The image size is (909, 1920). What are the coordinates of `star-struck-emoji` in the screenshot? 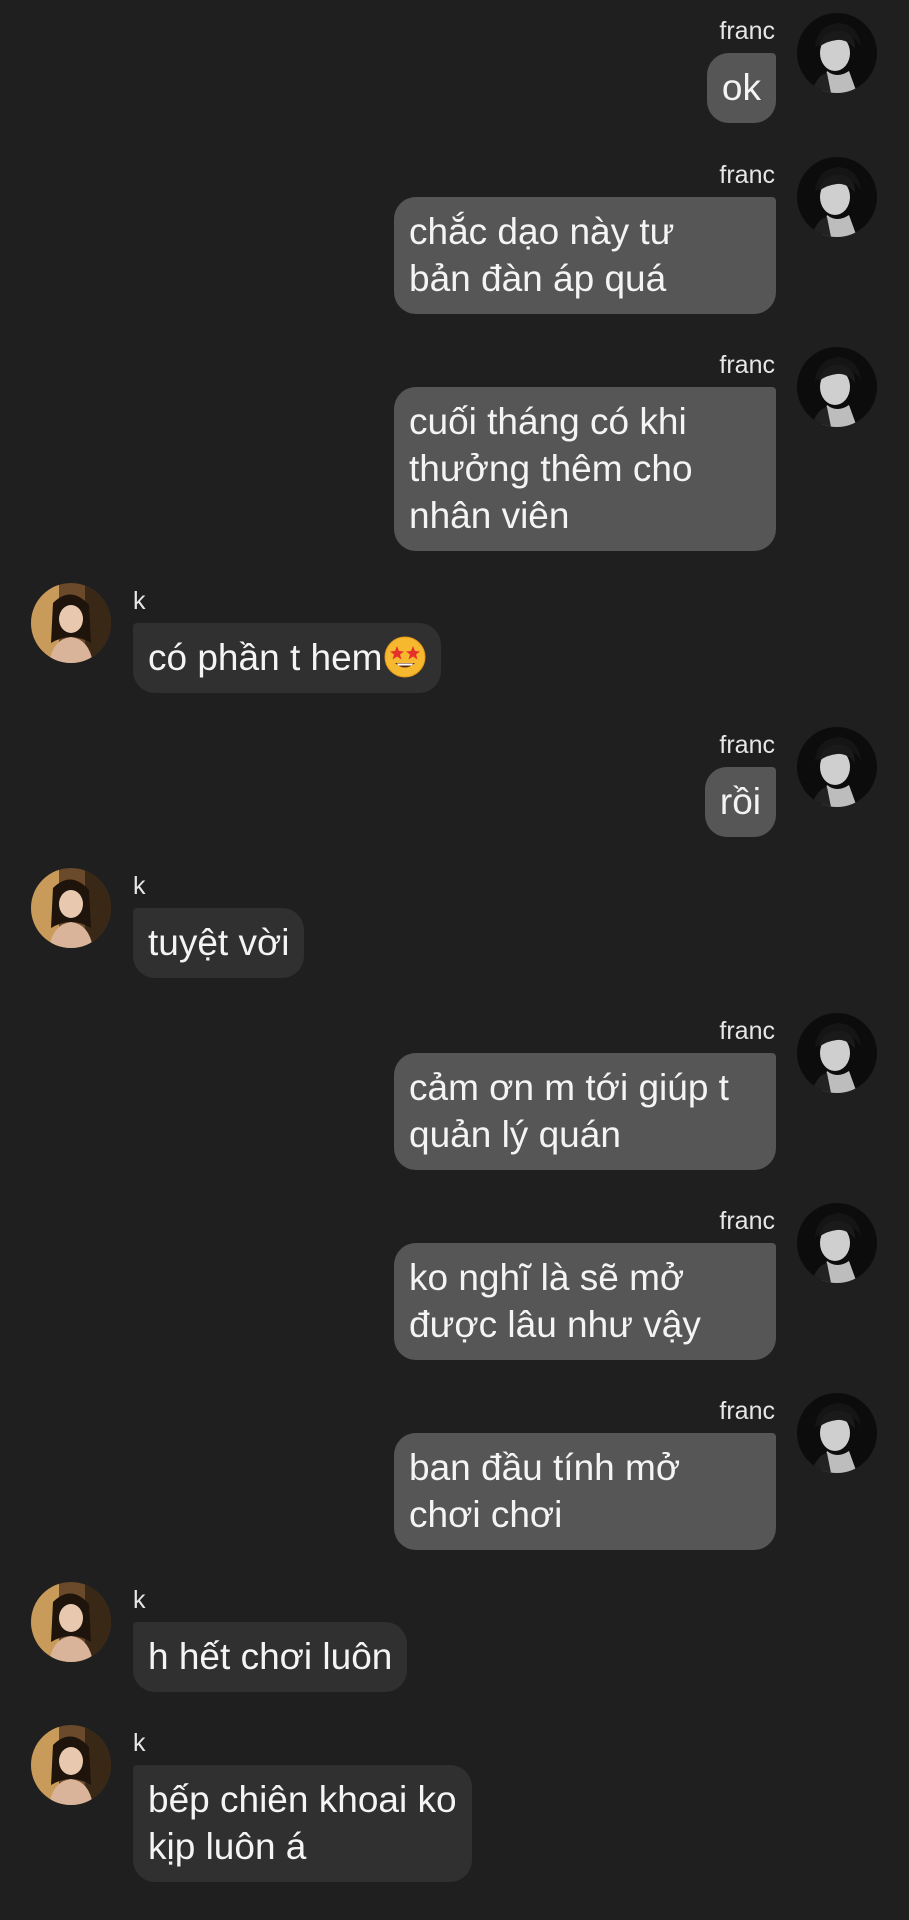 It's located at (405, 657).